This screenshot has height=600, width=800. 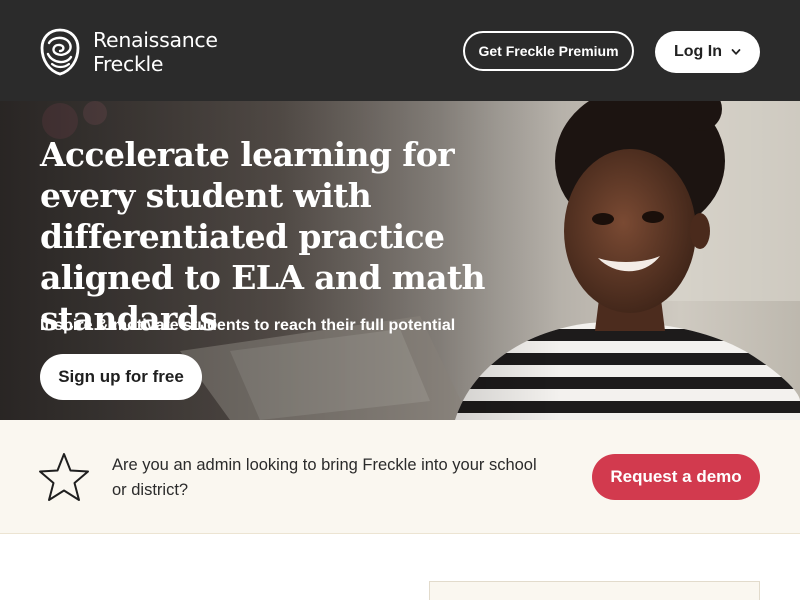 What do you see at coordinates (155, 40) in the screenshot?
I see `logo-line-1: Renaissance` at bounding box center [155, 40].